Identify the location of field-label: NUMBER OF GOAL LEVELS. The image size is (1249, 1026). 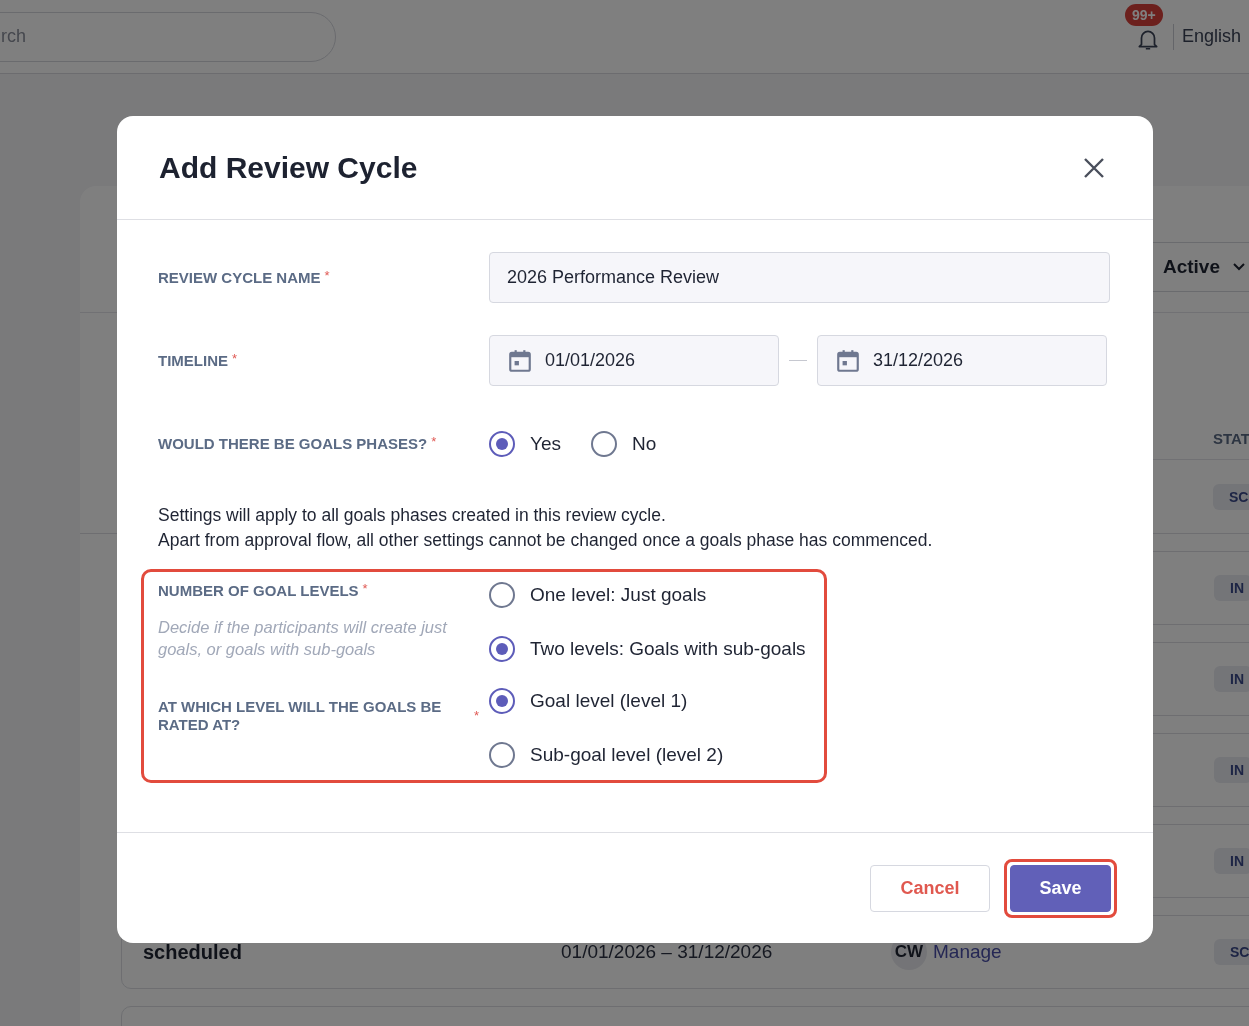
(258, 591).